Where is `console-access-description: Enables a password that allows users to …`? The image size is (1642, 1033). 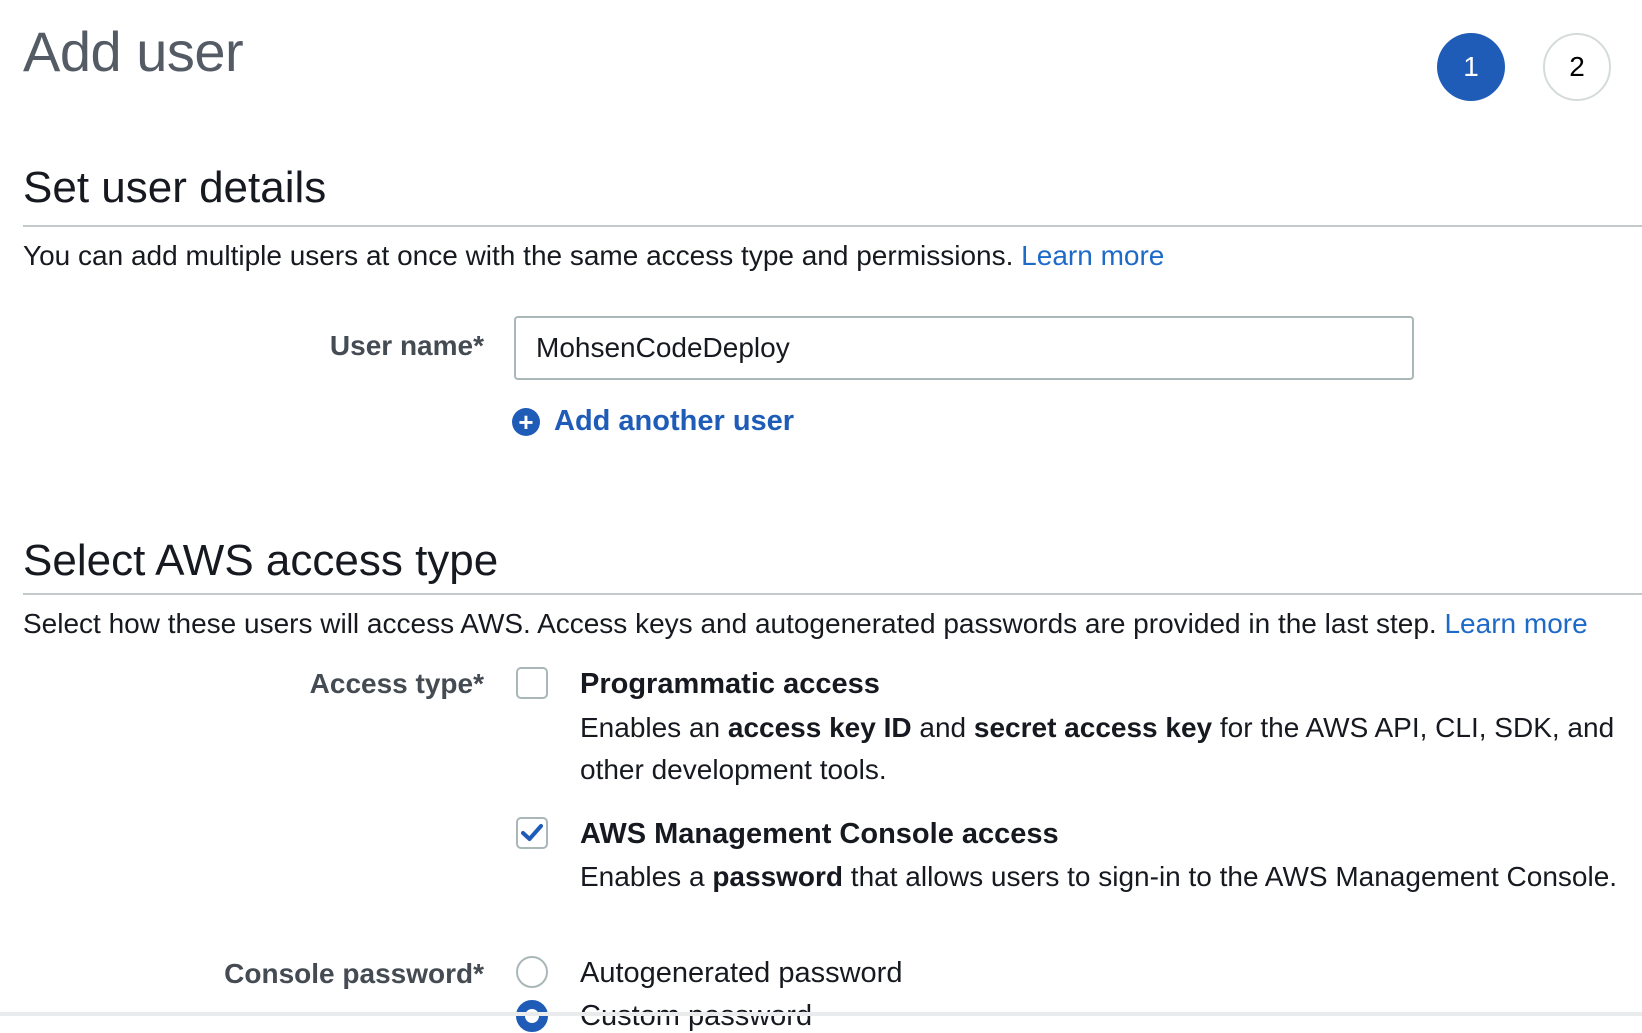
console-access-description: Enables a password that allows users to … is located at coordinates (1100, 877).